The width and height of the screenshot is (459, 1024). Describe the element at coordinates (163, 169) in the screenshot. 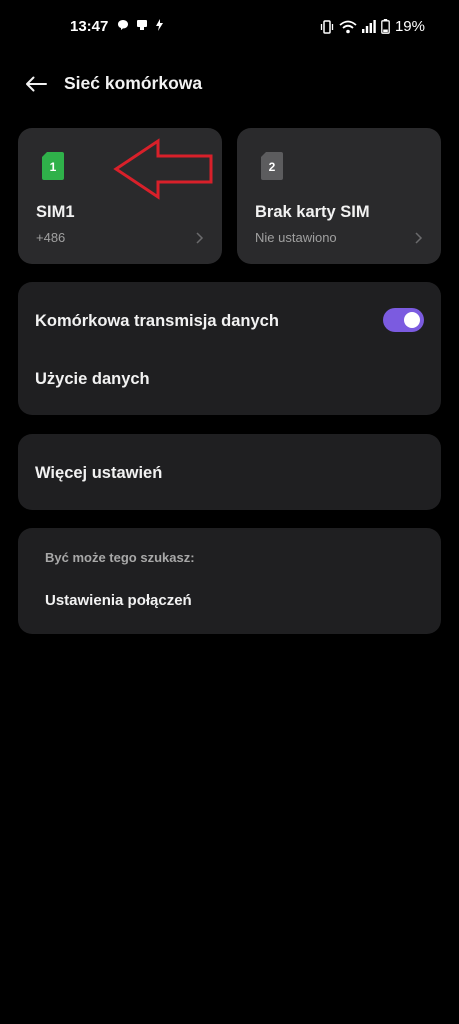

I see `red-arrow-annotation-icon` at that location.